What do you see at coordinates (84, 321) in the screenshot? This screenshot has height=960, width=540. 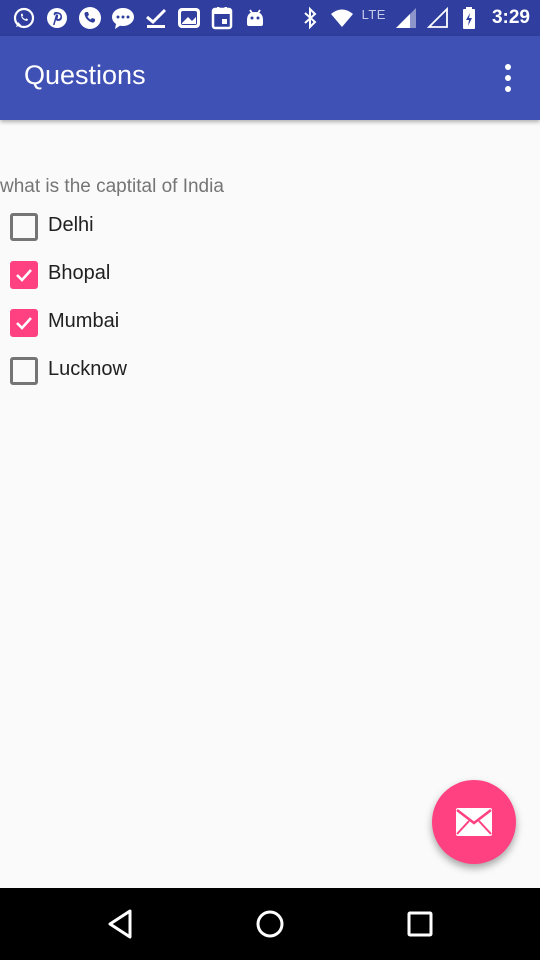 I see `option-label: Mumbai` at bounding box center [84, 321].